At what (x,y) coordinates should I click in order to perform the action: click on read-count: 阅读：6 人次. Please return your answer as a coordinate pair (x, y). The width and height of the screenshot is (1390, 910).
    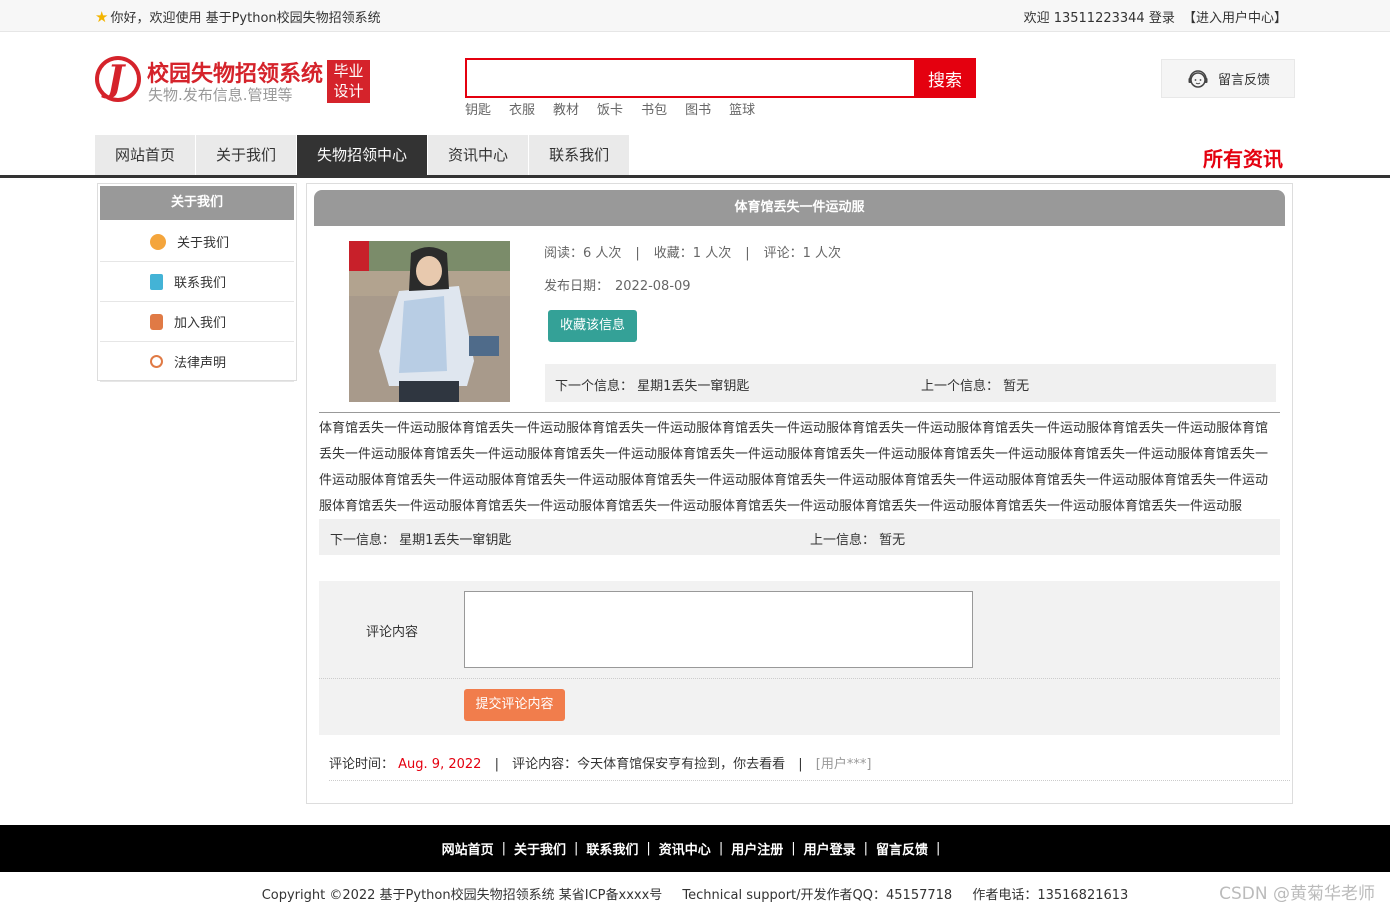
    Looking at the image, I should click on (583, 253).